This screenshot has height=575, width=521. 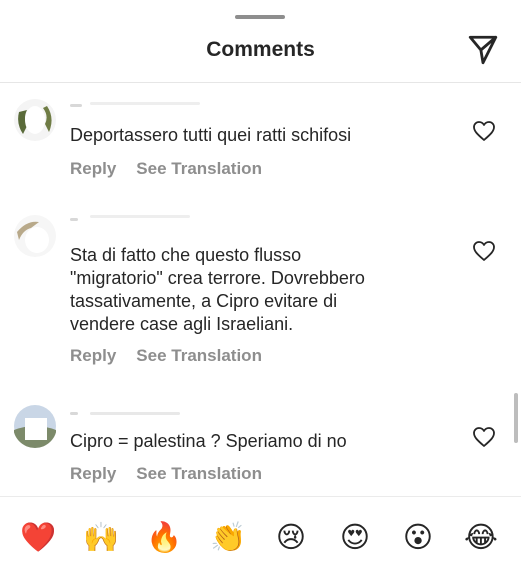 What do you see at coordinates (38, 537) in the screenshot?
I see `red-heart-emoji-icon: ❤️` at bounding box center [38, 537].